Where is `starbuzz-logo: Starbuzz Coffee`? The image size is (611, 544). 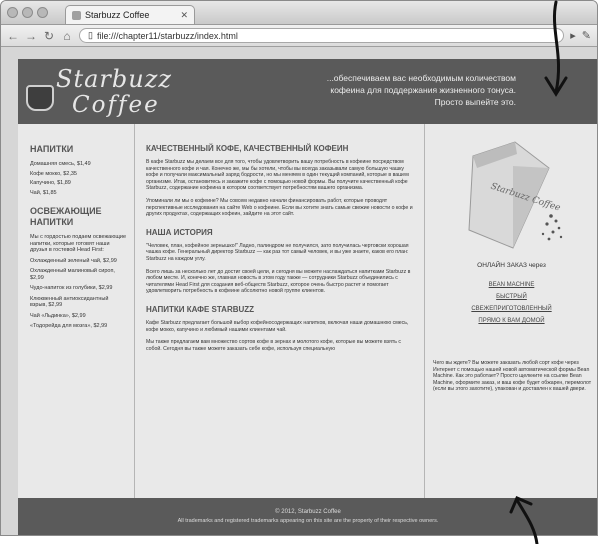
starbuzz-logo: Starbuzz Coffee is located at coordinates (98, 92).